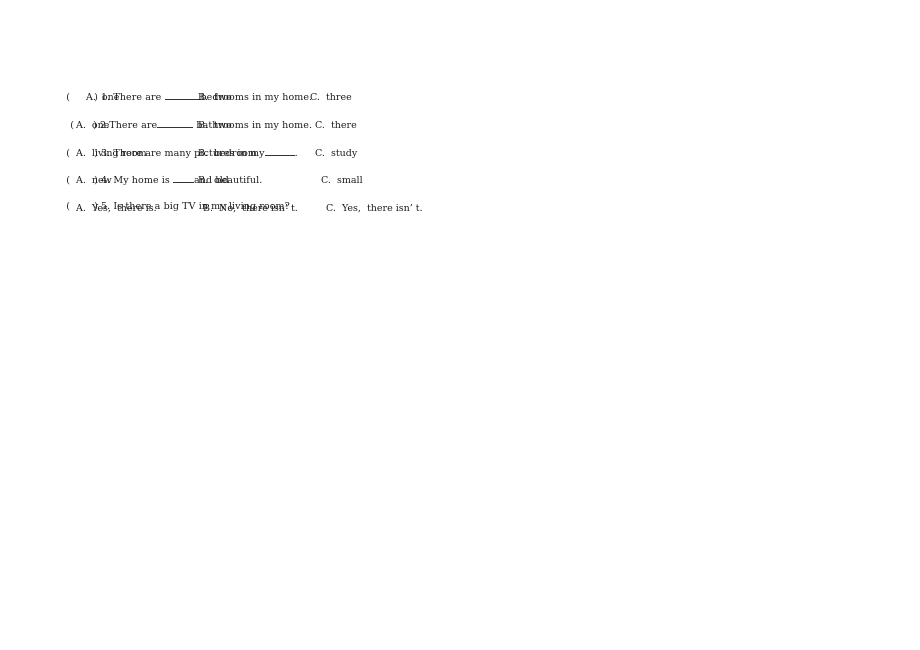  I want to click on option-b: B. No, there isn’ t., so click(250, 208).